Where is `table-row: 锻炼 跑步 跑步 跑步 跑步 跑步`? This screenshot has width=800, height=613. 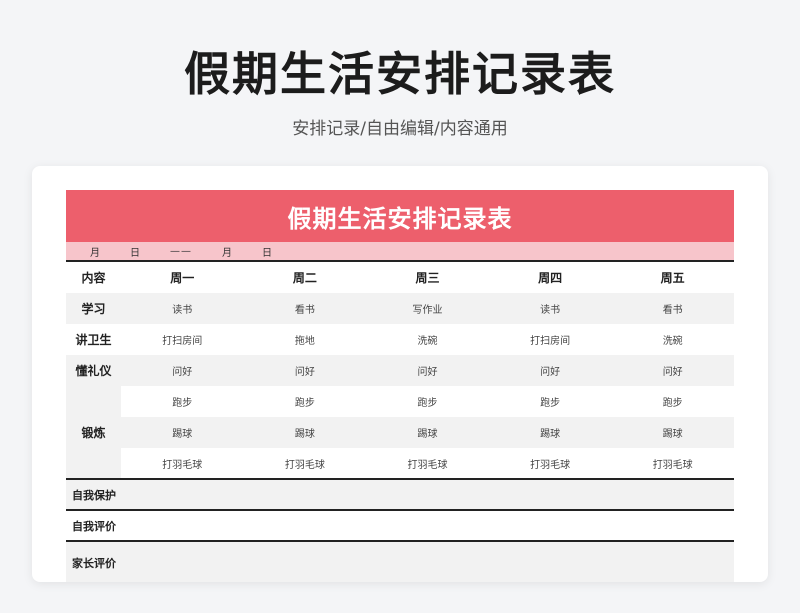
table-row: 锻炼 跑步 跑步 跑步 跑步 跑步 is located at coordinates (400, 432).